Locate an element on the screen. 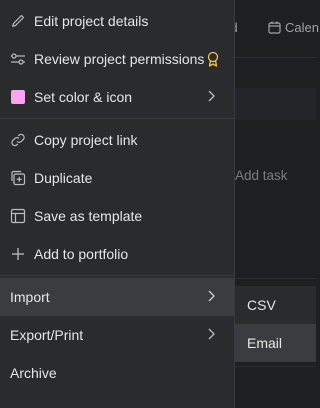 The width and height of the screenshot is (320, 408). menu-item-edit-project-details: Edit project details is located at coordinates (117, 21).